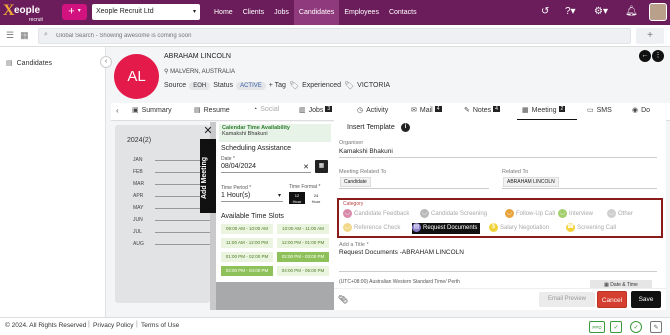 The width and height of the screenshot is (670, 335). What do you see at coordinates (377, 228) in the screenshot?
I see `category-text: Reference Check` at bounding box center [377, 228].